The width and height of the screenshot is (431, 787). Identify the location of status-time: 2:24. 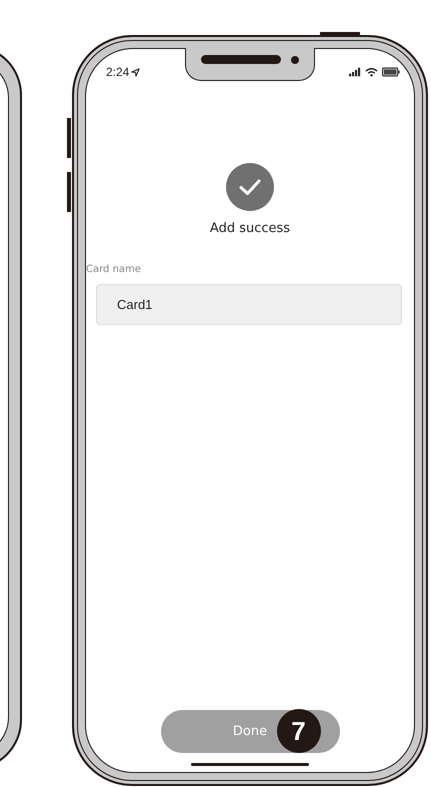
(118, 72).